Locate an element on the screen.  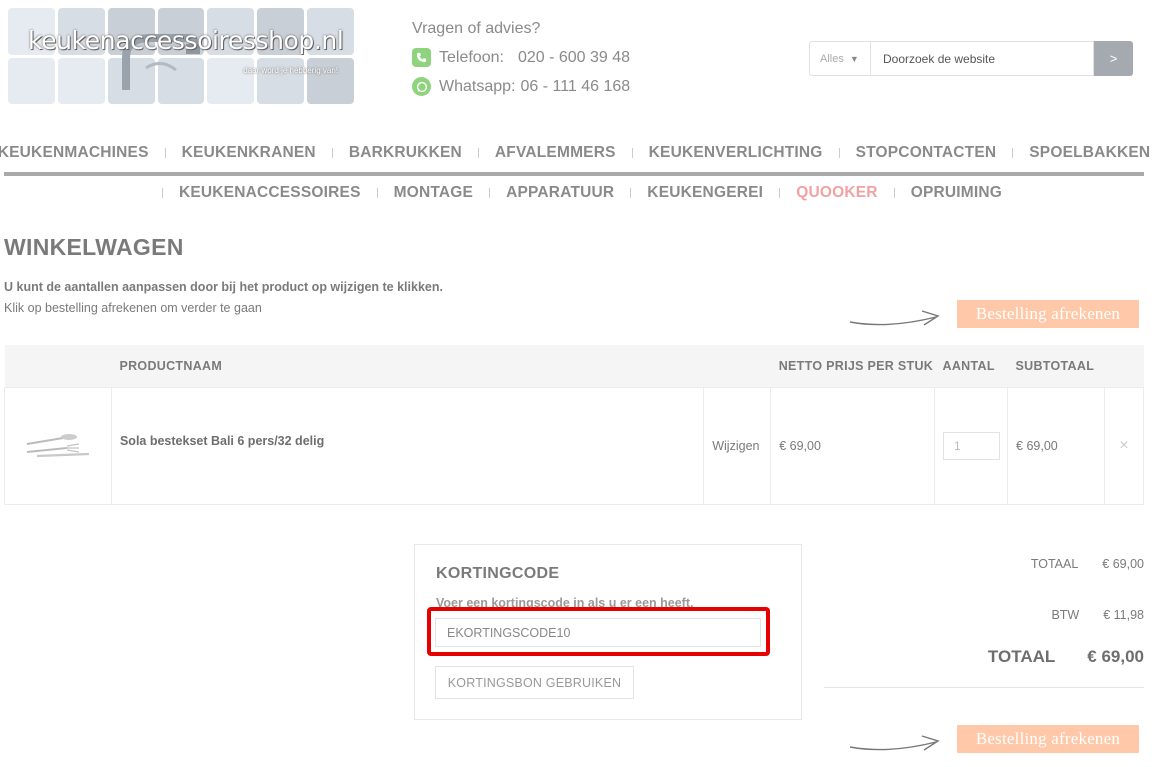
product-thumbnail is located at coordinates (59, 444).